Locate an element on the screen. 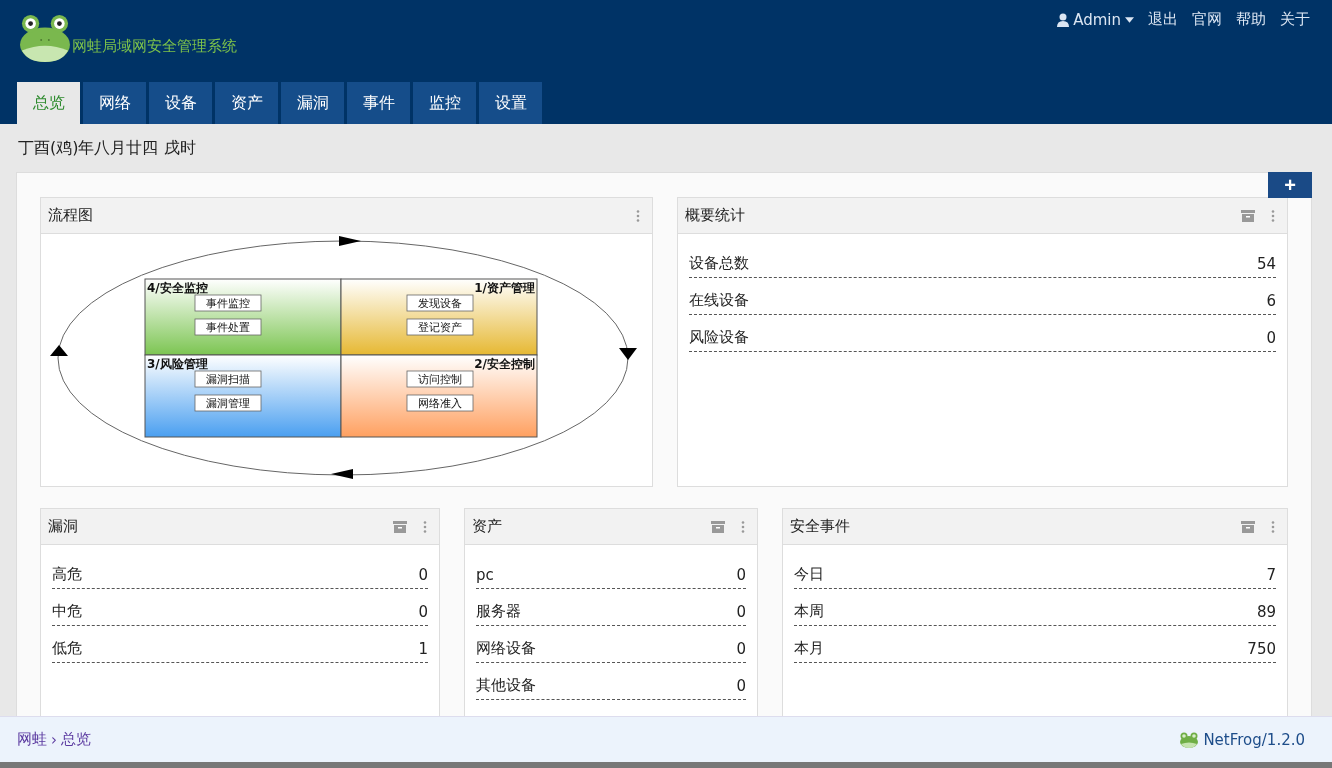 The width and height of the screenshot is (1332, 768). widget-title: 安全事件 is located at coordinates (820, 526).